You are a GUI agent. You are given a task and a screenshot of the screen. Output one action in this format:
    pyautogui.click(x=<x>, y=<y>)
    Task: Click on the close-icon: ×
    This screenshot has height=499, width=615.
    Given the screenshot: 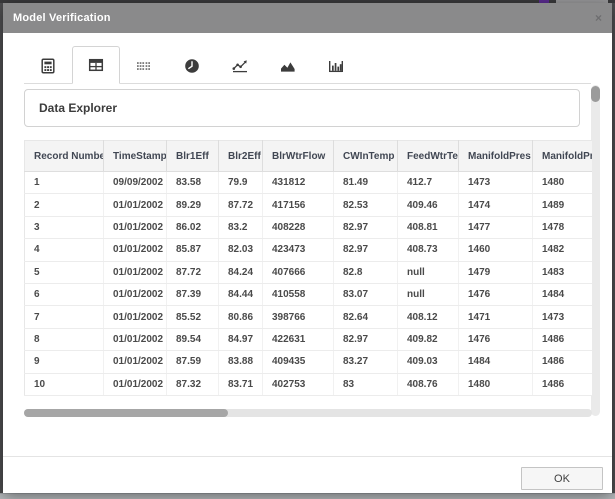 What is the action you would take?
    pyautogui.click(x=598, y=18)
    